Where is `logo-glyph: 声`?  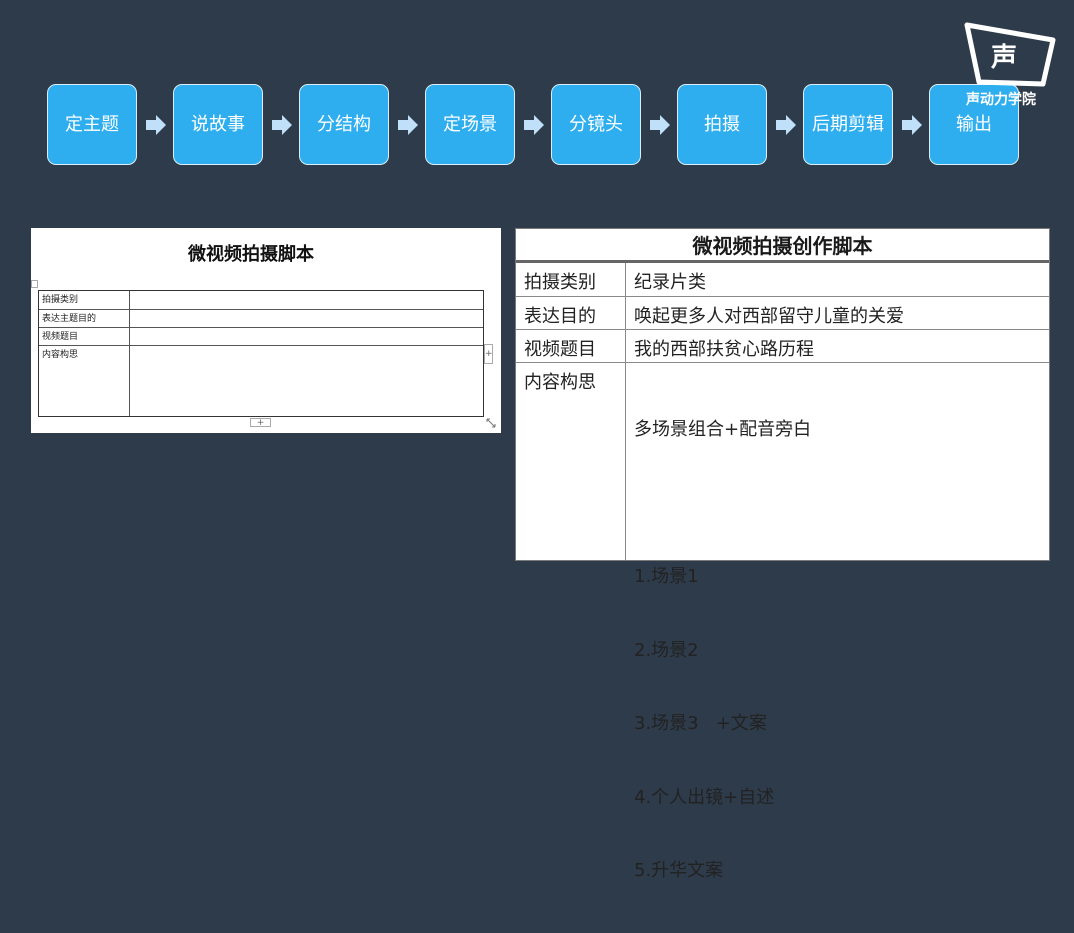 logo-glyph: 声 is located at coordinates (1004, 58).